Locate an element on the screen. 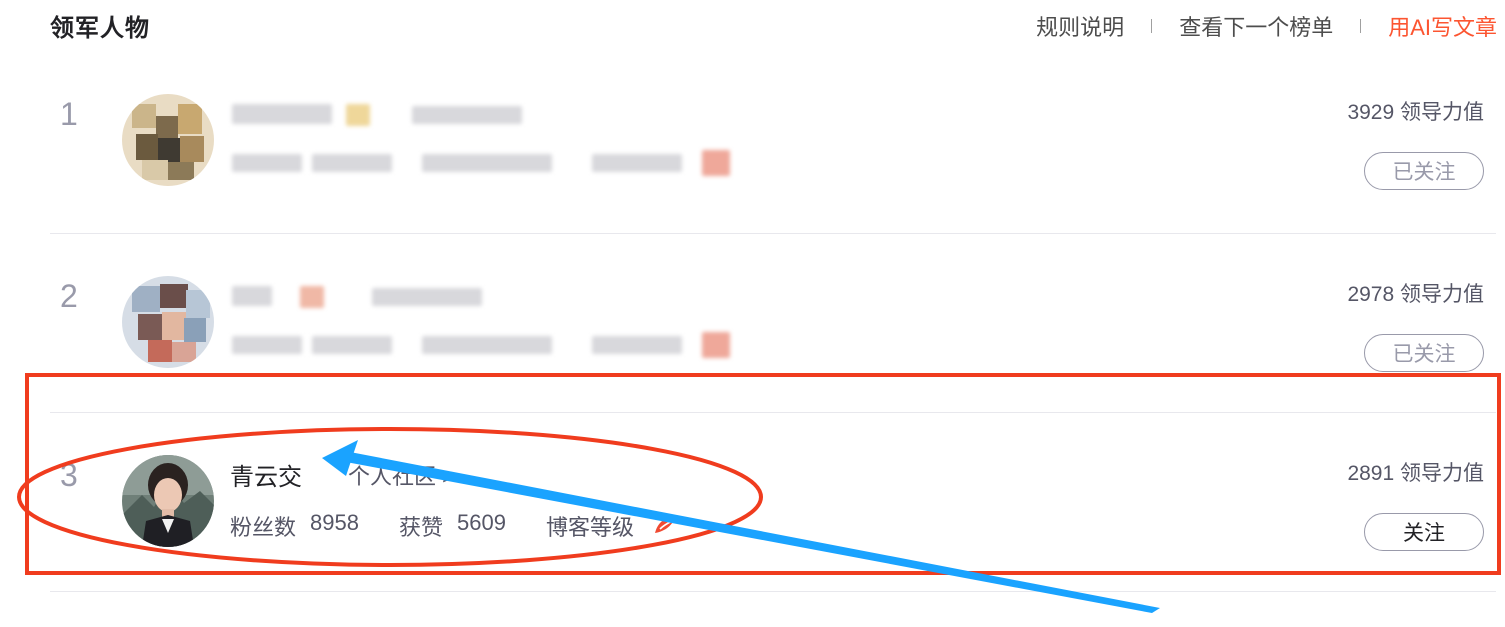 The image size is (1505, 627). blog-level-icon is located at coordinates (664, 525).